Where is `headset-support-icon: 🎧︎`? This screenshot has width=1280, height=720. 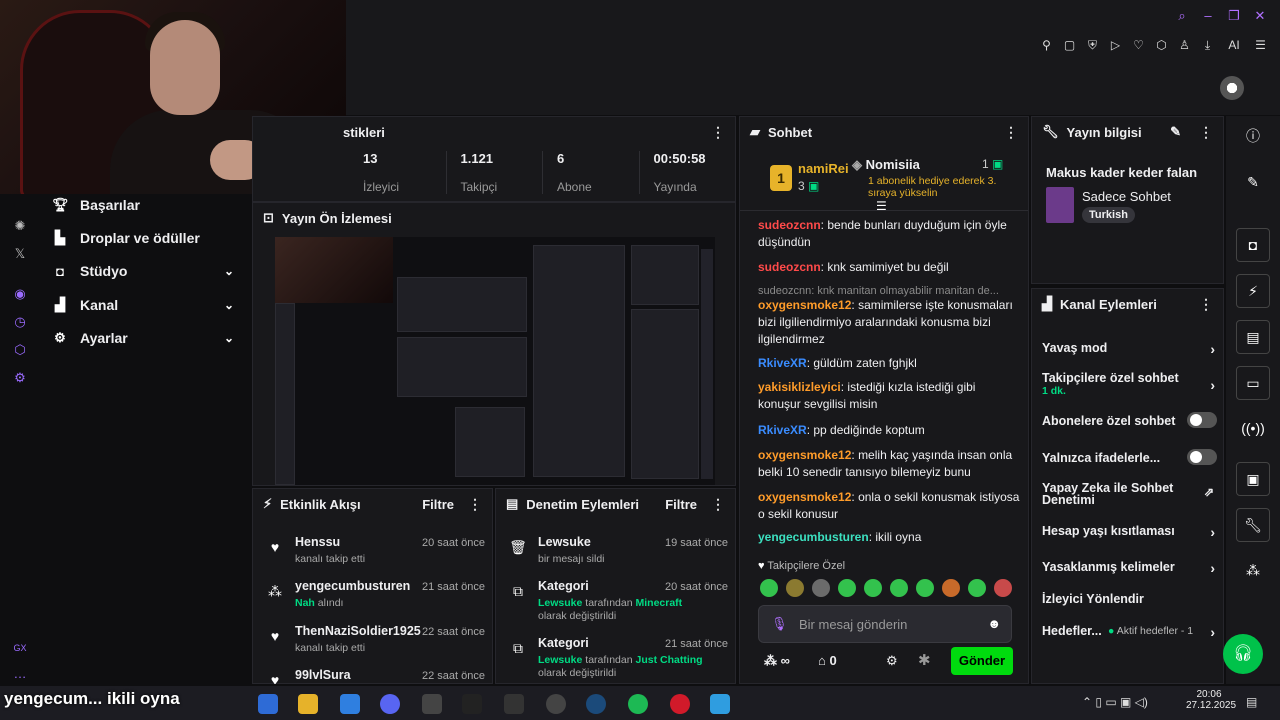 headset-support-icon: 🎧︎ is located at coordinates (1243, 654).